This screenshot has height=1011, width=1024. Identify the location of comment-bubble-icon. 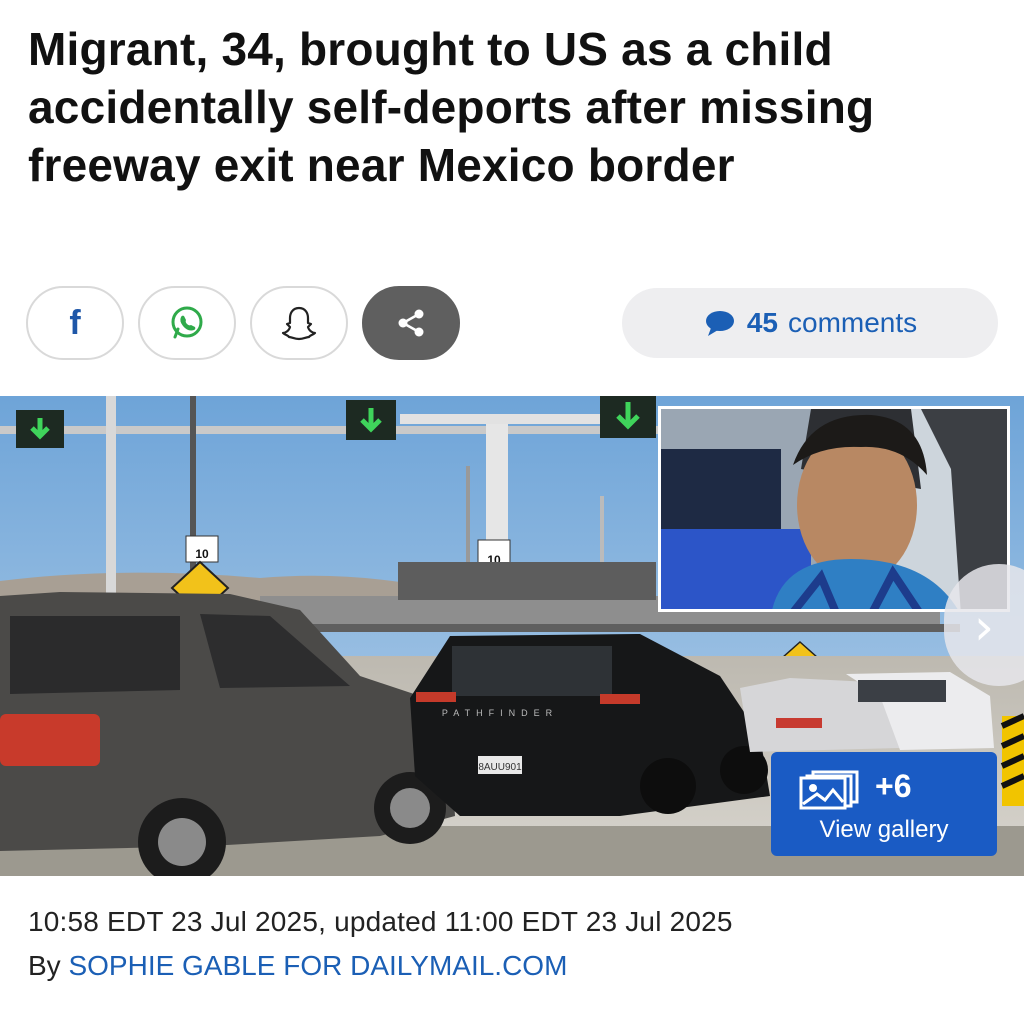
(719, 323).